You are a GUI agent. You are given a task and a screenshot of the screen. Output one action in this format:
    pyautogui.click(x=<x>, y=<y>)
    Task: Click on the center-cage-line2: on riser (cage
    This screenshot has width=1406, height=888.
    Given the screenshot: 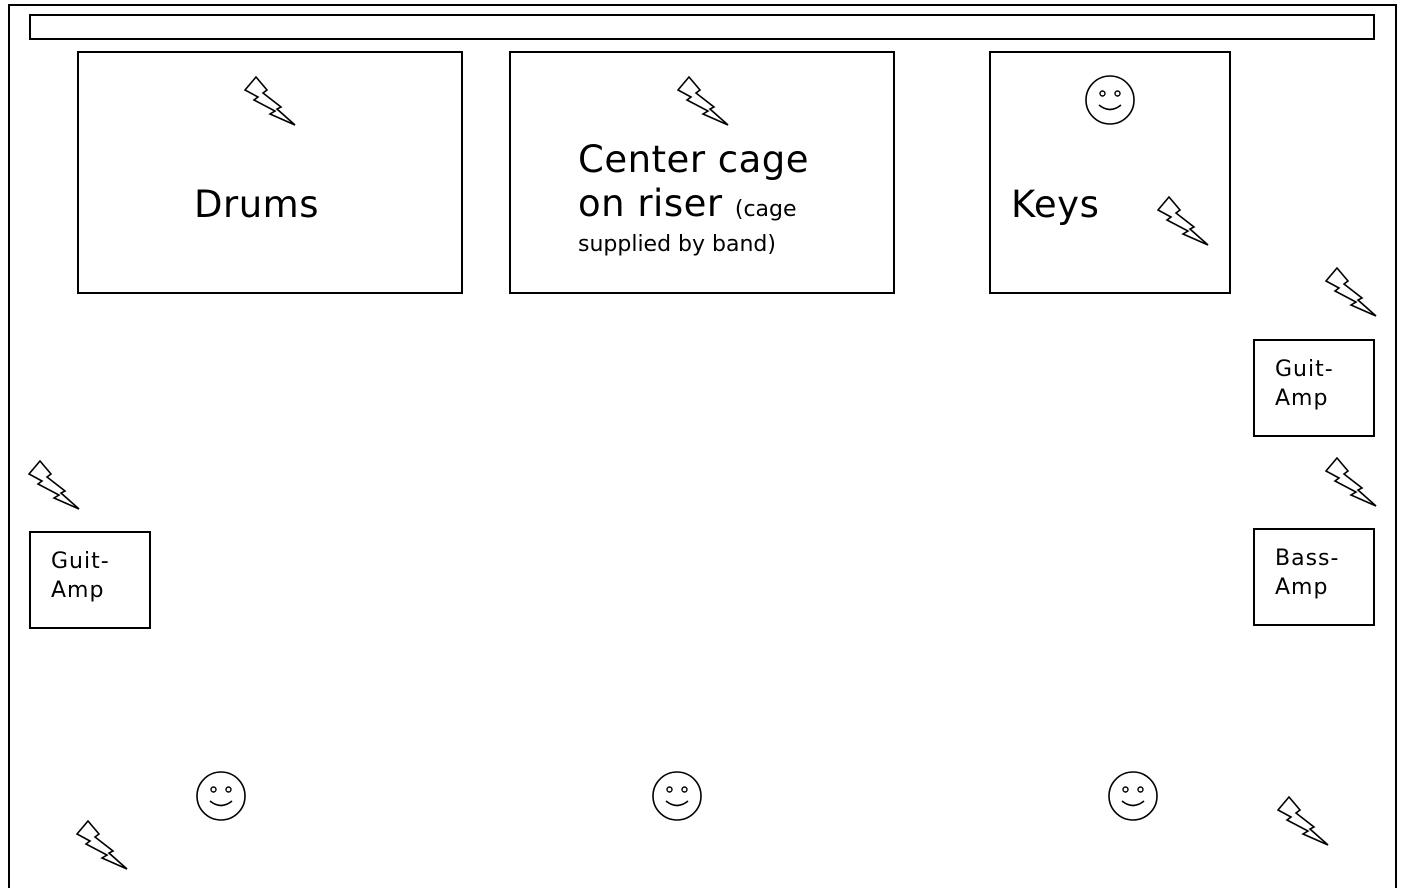 What is the action you would take?
    pyautogui.click(x=693, y=207)
    